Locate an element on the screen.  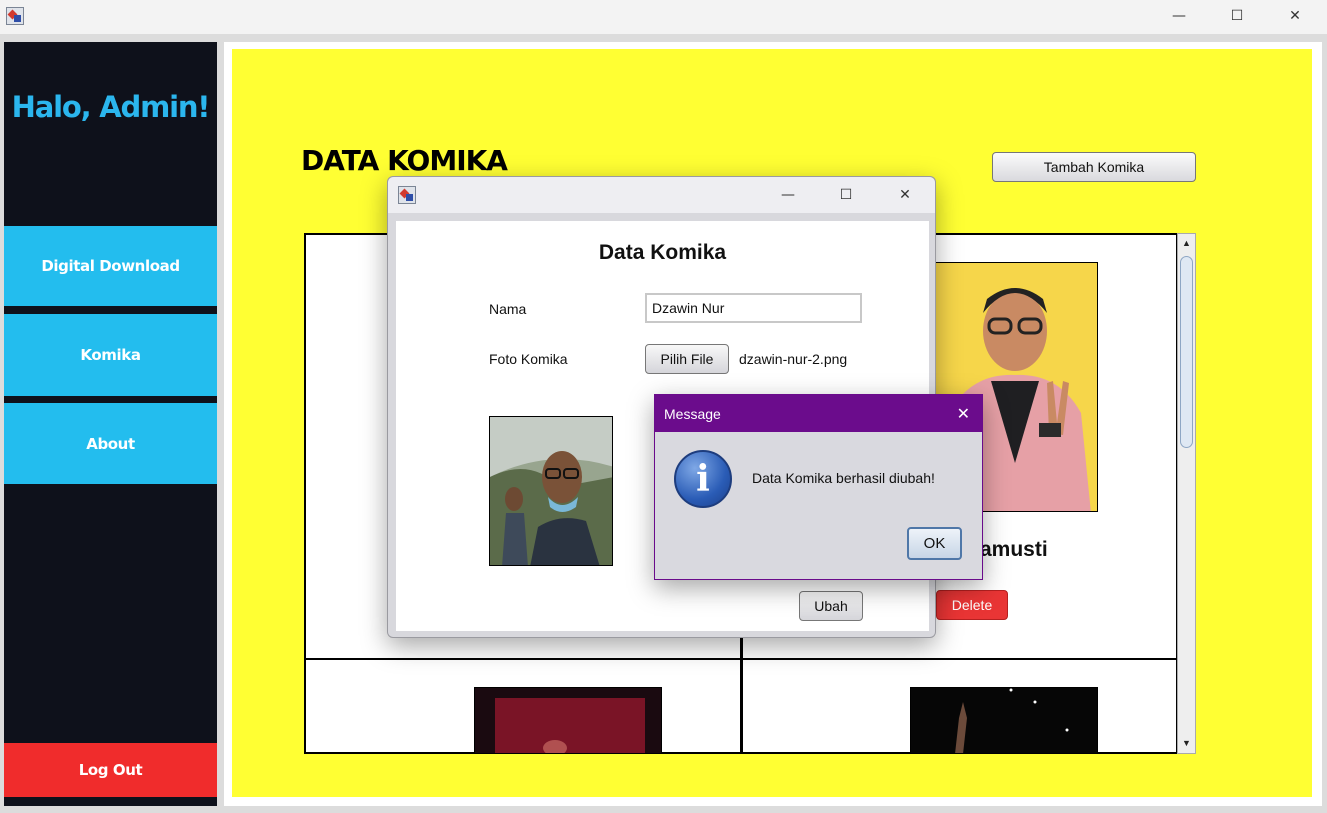
name-input: Dzawin Nur is located at coordinates (753, 308).